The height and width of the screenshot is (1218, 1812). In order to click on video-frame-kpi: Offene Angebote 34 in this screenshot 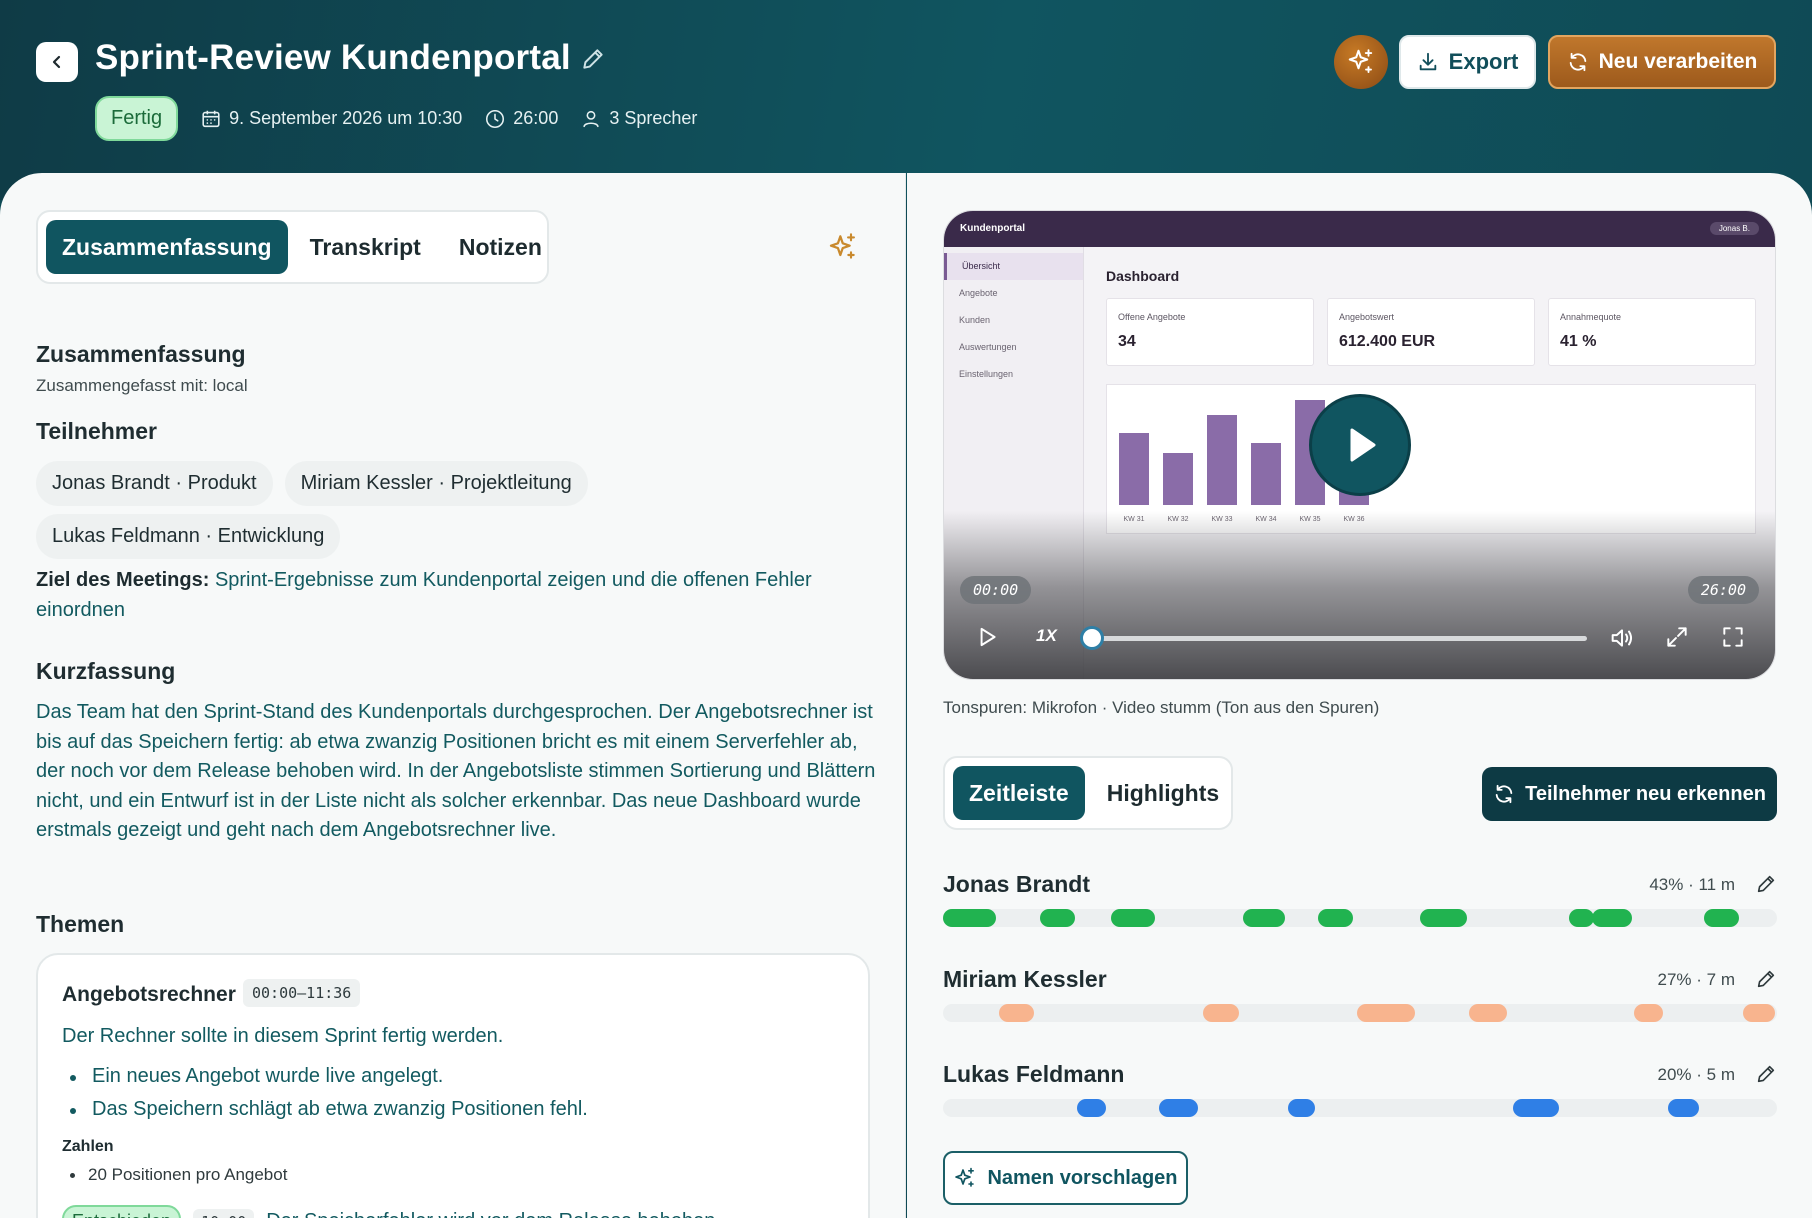, I will do `click(1210, 332)`.